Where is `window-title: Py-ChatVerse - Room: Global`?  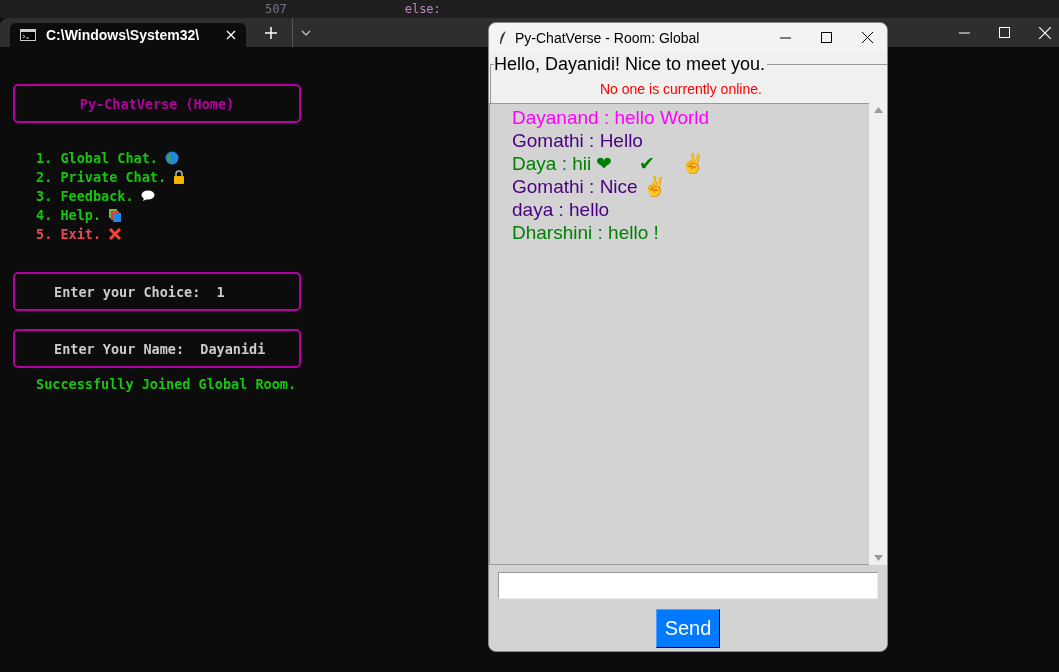 window-title: Py-ChatVerse - Room: Global is located at coordinates (608, 37).